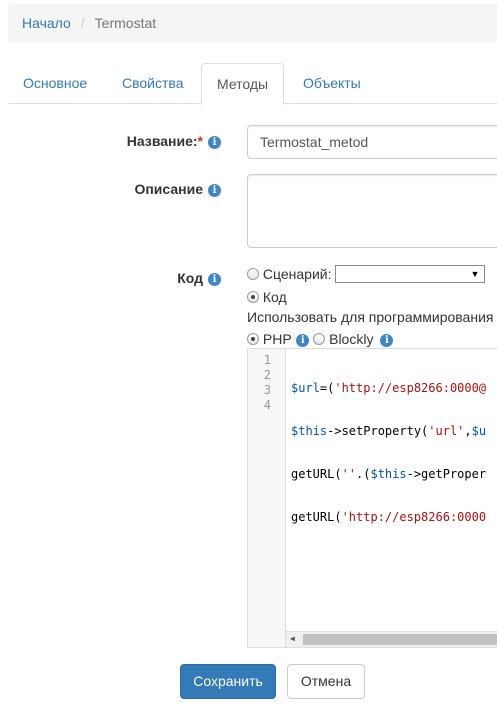 This screenshot has width=497, height=715. What do you see at coordinates (389, 474) in the screenshot?
I see `code-line: getURL(''.($this->getProper` at bounding box center [389, 474].